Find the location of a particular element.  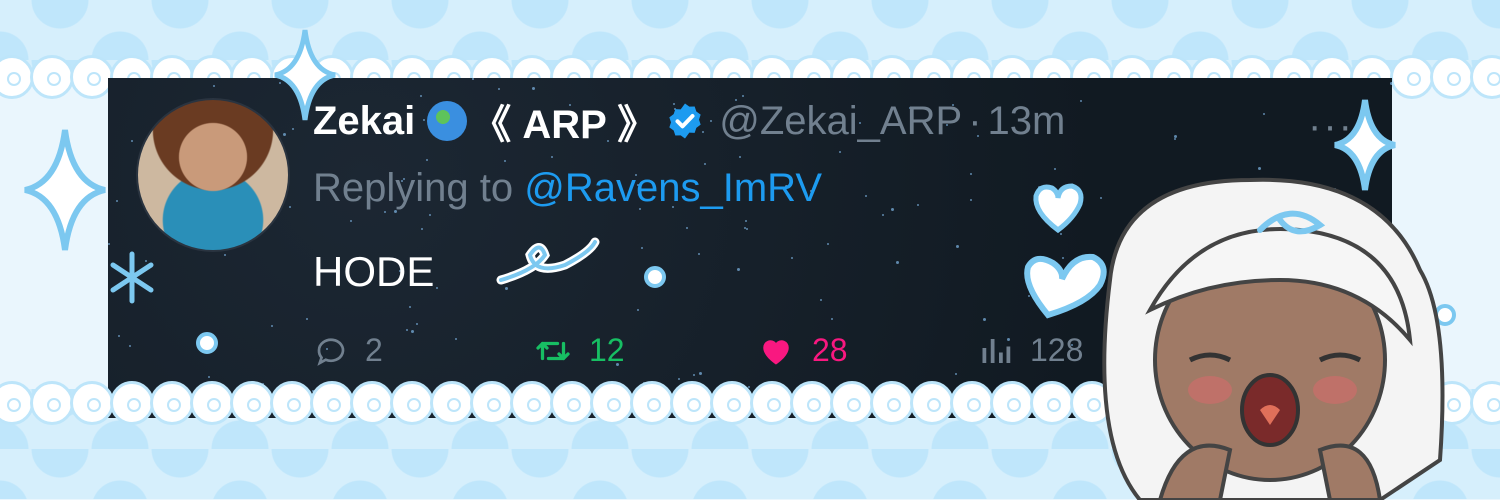

reply-button: 2 is located at coordinates (348, 350).